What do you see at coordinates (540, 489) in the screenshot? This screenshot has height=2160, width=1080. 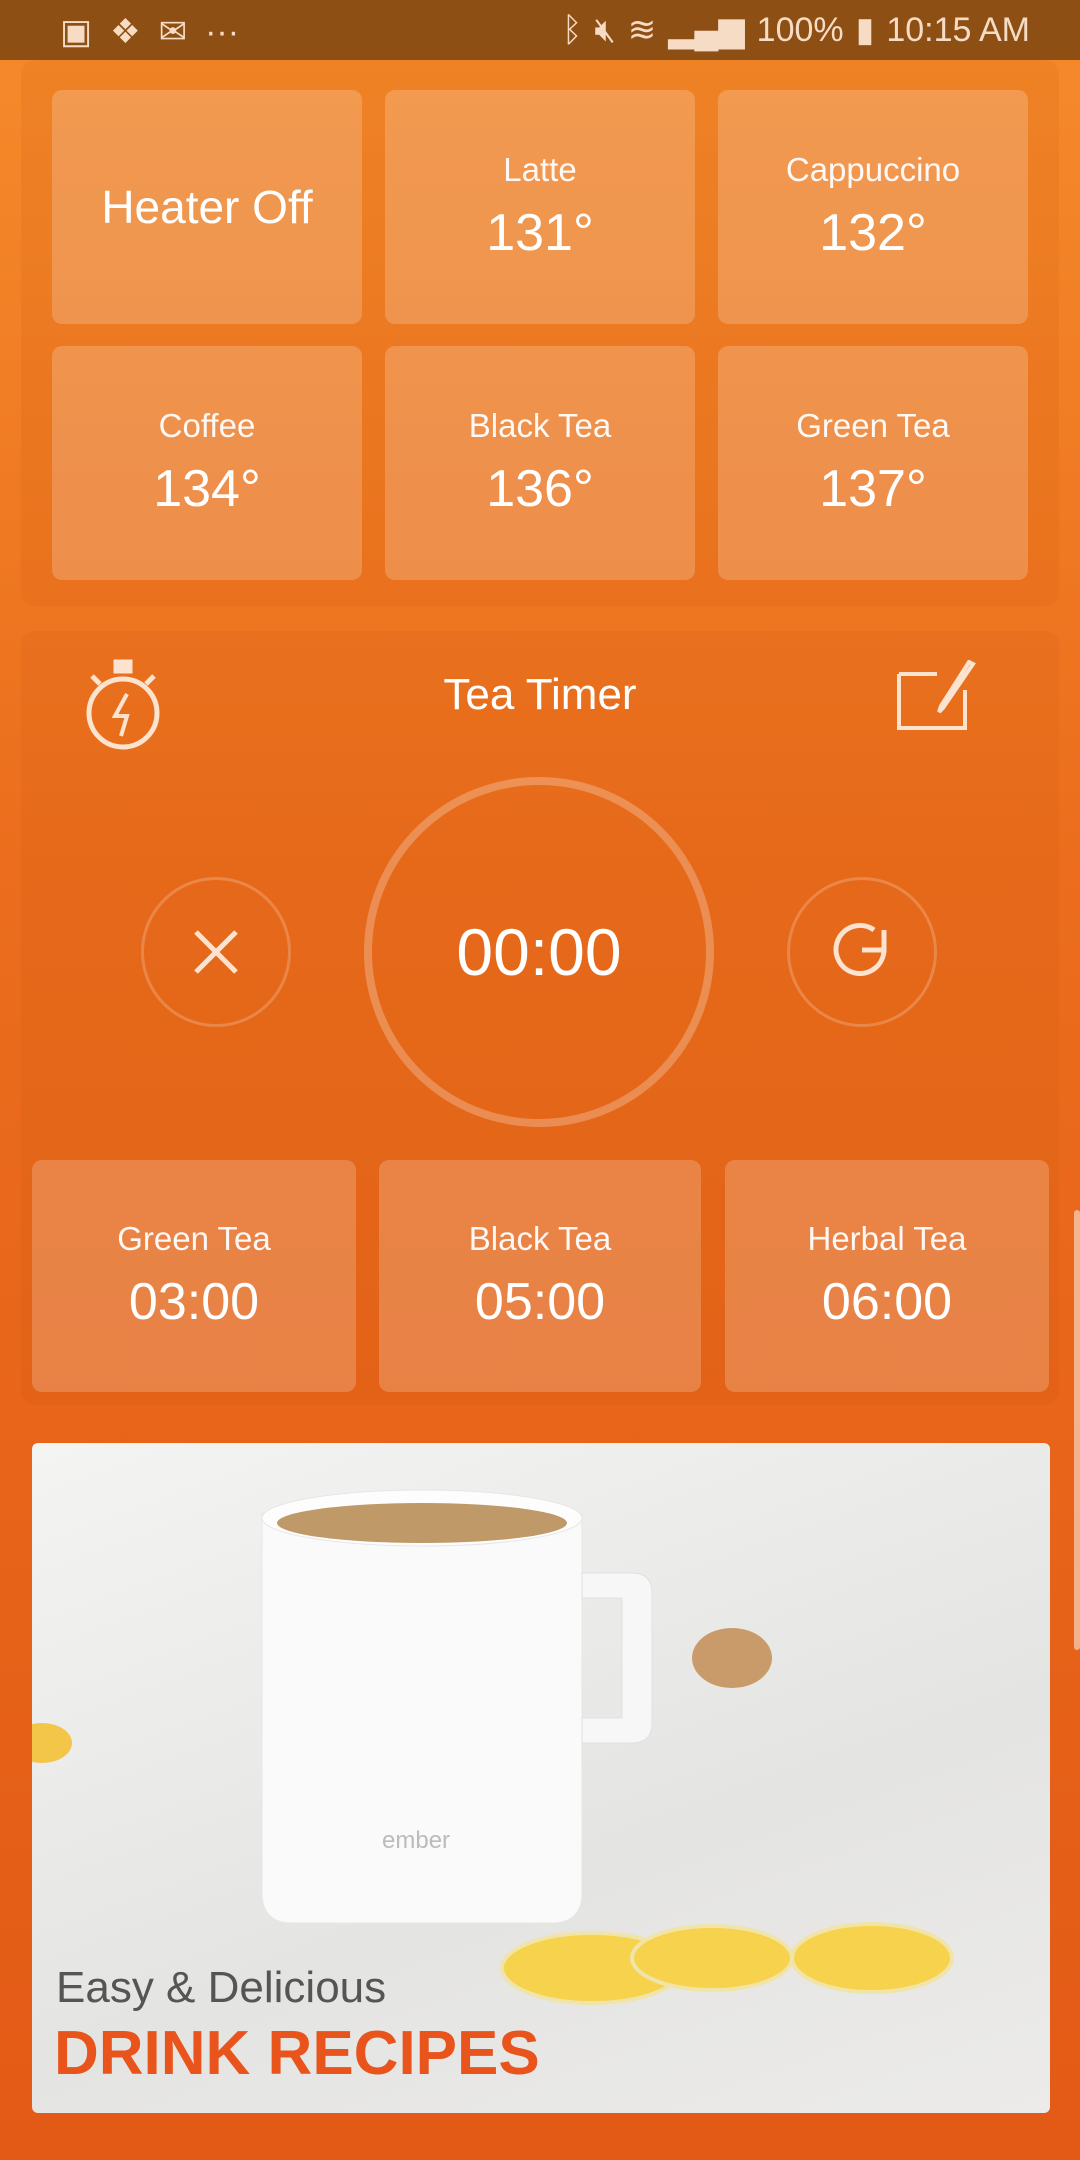 I see `preset-temp: 136°` at bounding box center [540, 489].